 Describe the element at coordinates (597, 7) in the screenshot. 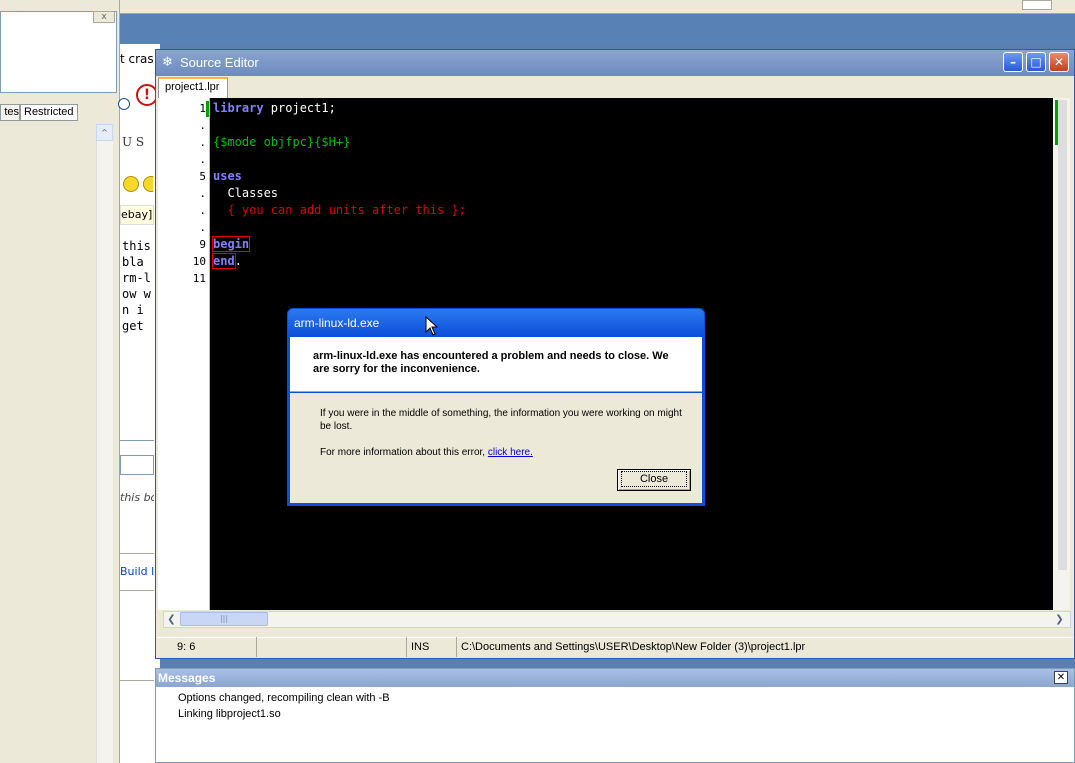

I see `background-window-top` at that location.